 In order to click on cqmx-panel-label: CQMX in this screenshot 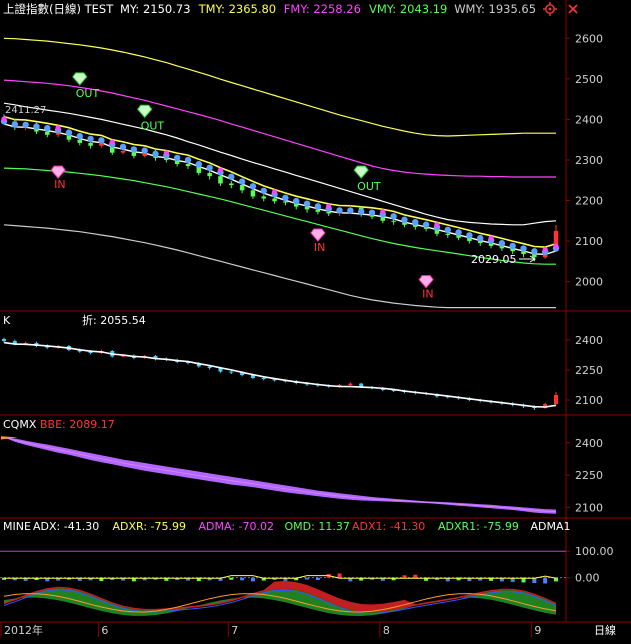, I will do `click(20, 424)`.